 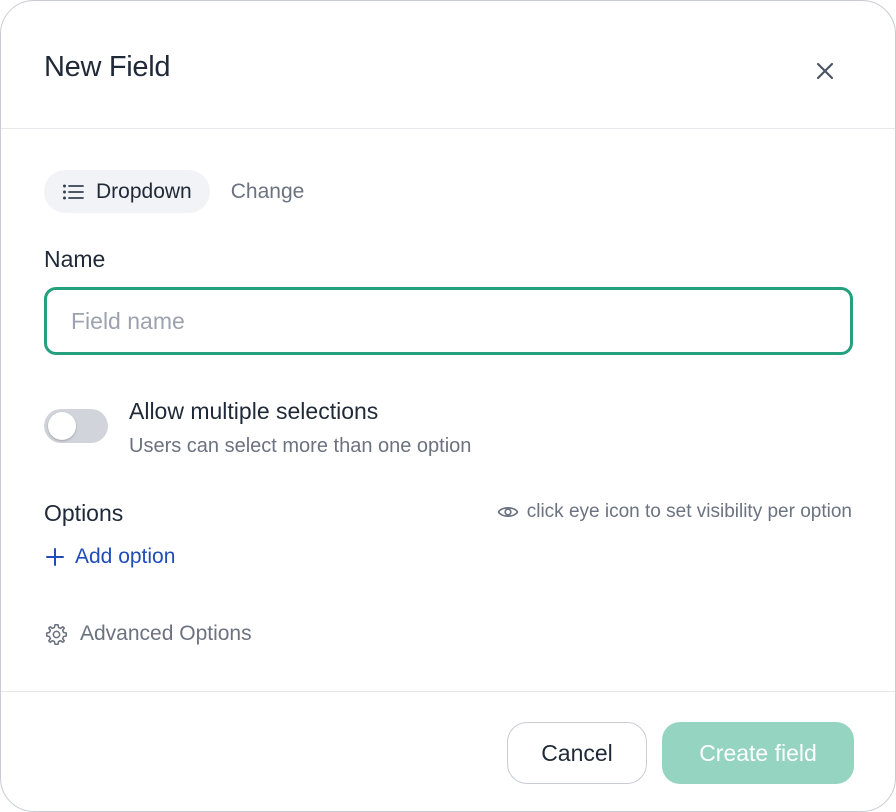 I want to click on field-type-row: Dropdown Change, so click(x=174, y=191).